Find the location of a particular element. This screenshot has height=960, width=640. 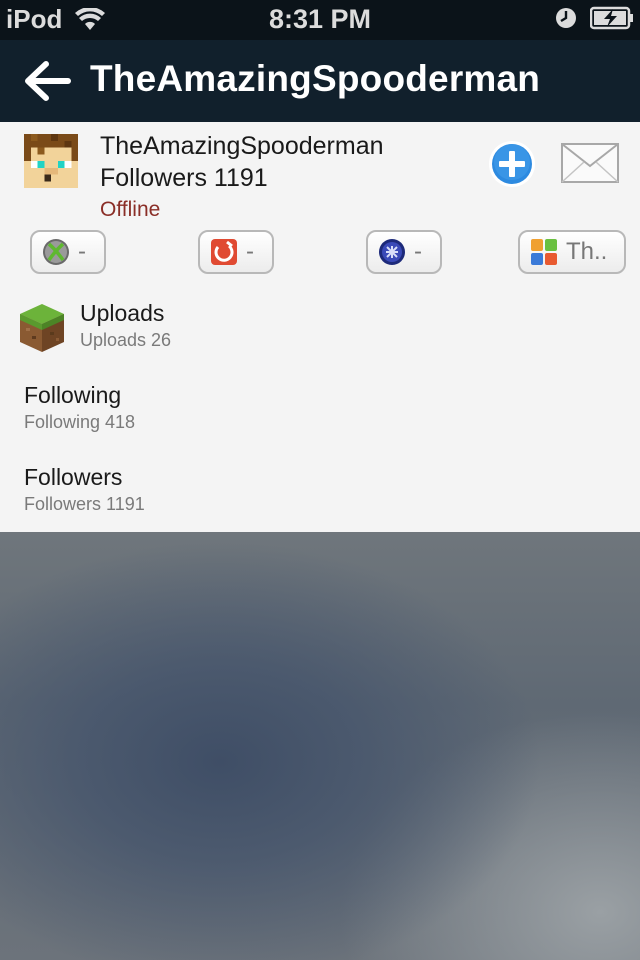

origin-icon is located at coordinates (224, 252).